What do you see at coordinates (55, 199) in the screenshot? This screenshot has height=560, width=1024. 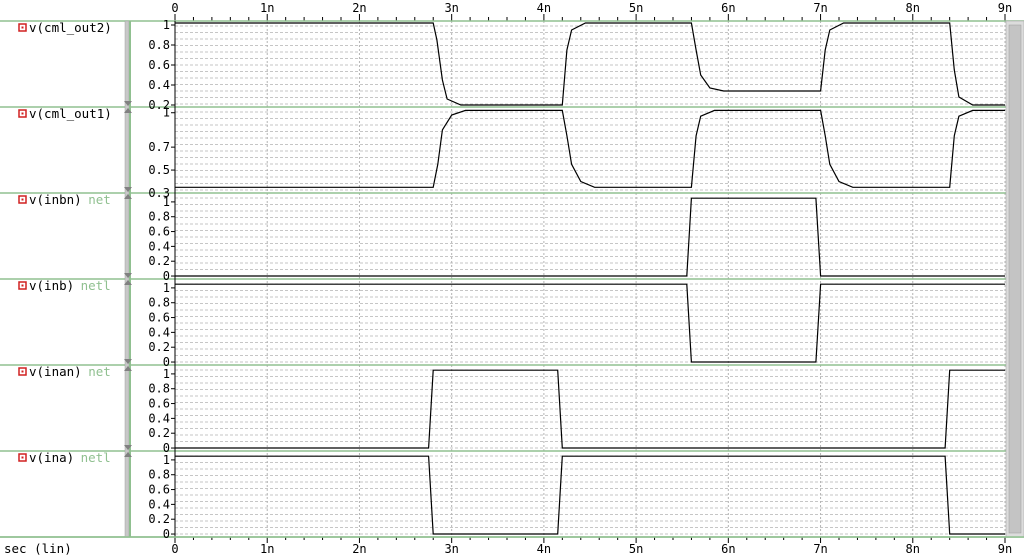 I see `signal-name-label: v(inbn)` at bounding box center [55, 199].